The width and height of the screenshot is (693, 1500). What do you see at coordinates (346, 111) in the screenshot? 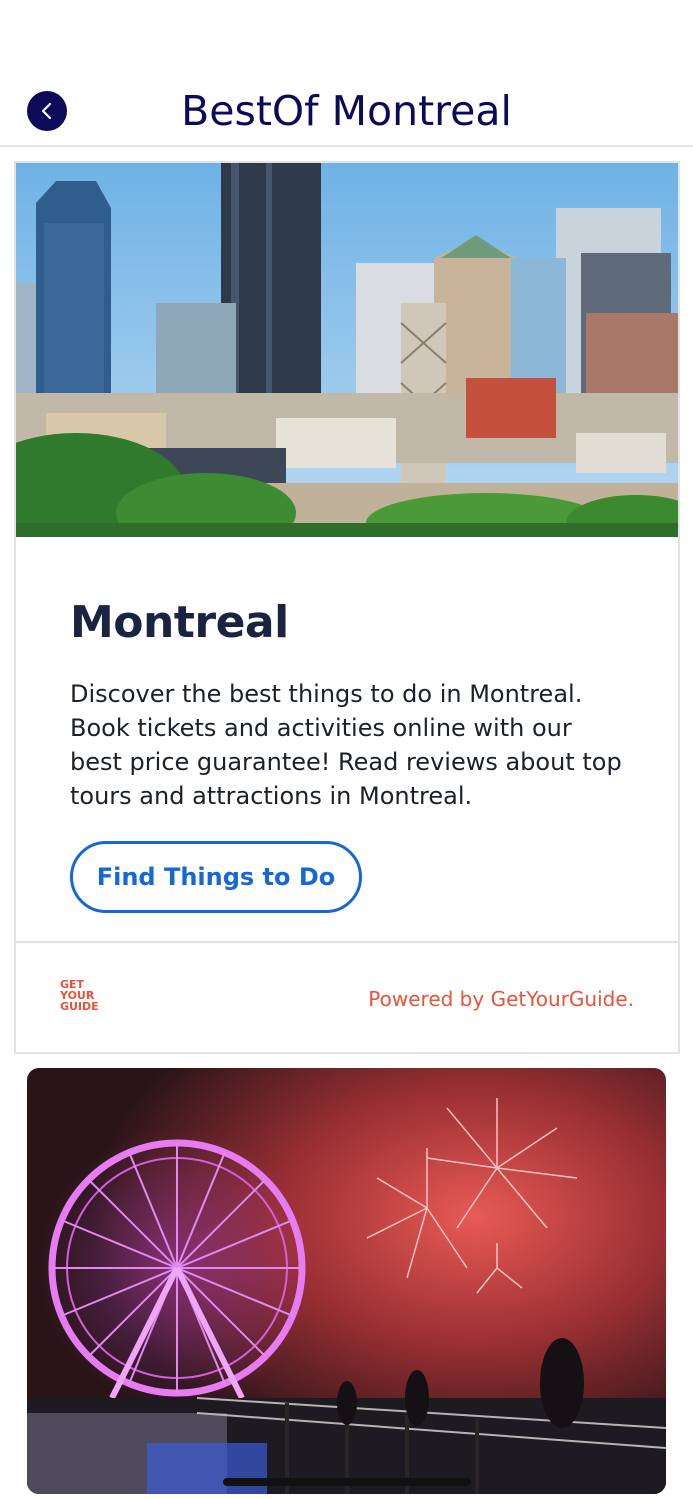
I see `page-title: BestOf Montreal` at bounding box center [346, 111].